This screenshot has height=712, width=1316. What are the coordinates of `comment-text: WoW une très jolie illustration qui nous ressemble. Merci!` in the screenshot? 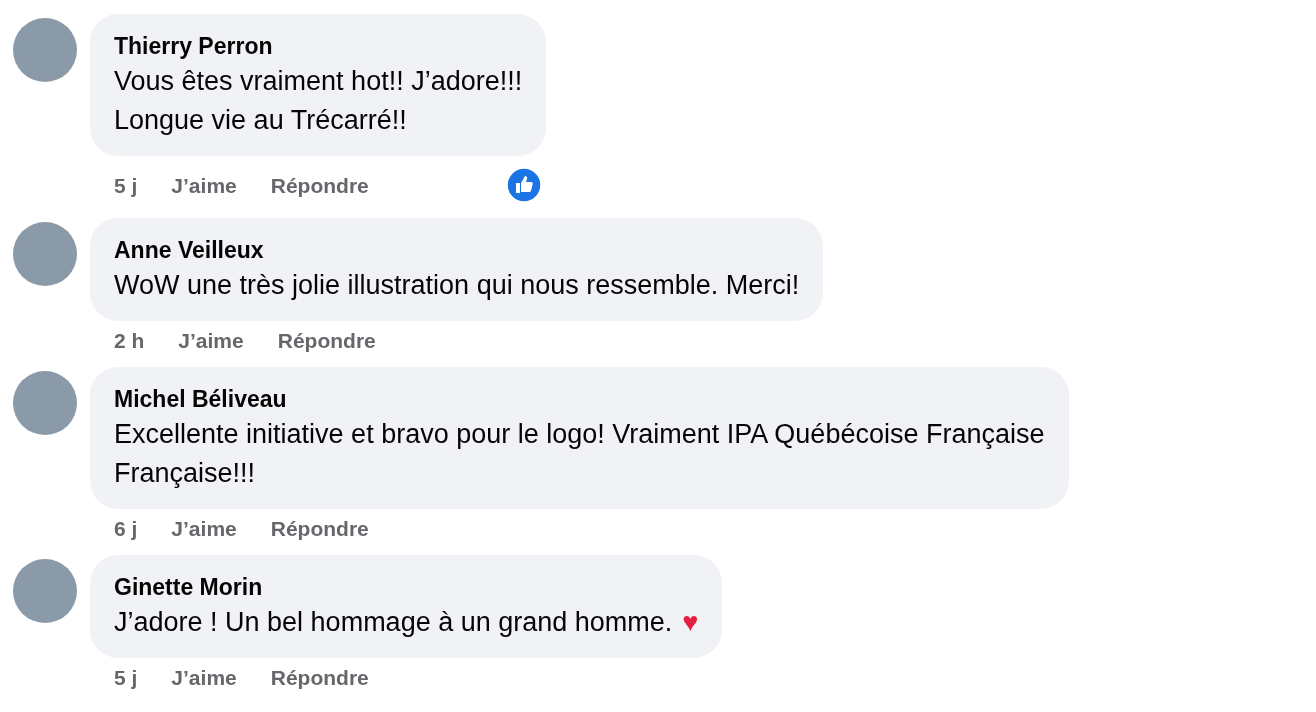 It's located at (457, 285).